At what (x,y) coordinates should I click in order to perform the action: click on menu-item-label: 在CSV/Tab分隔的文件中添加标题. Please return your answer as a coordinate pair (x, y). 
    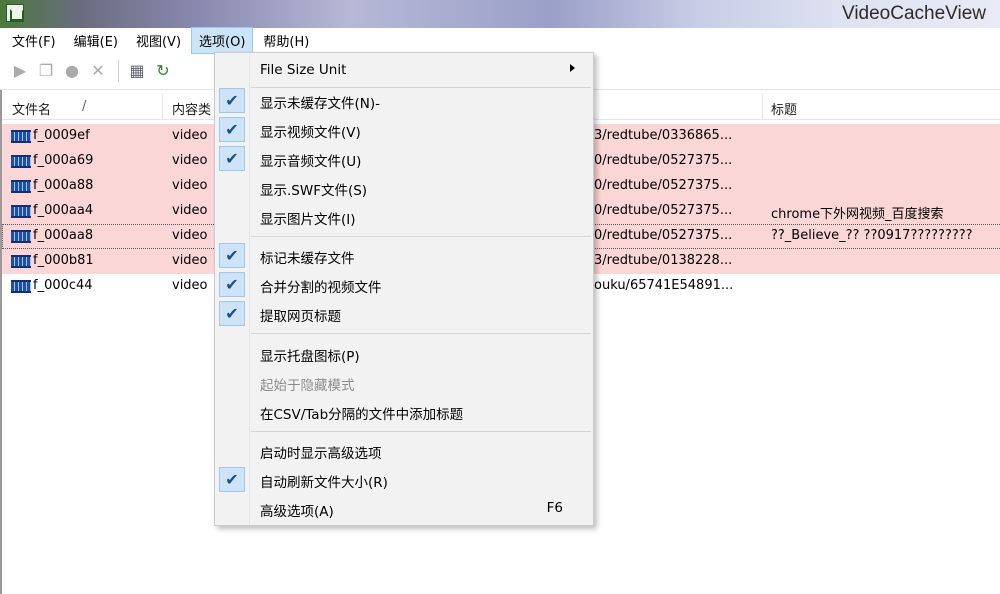
    Looking at the image, I should click on (362, 415).